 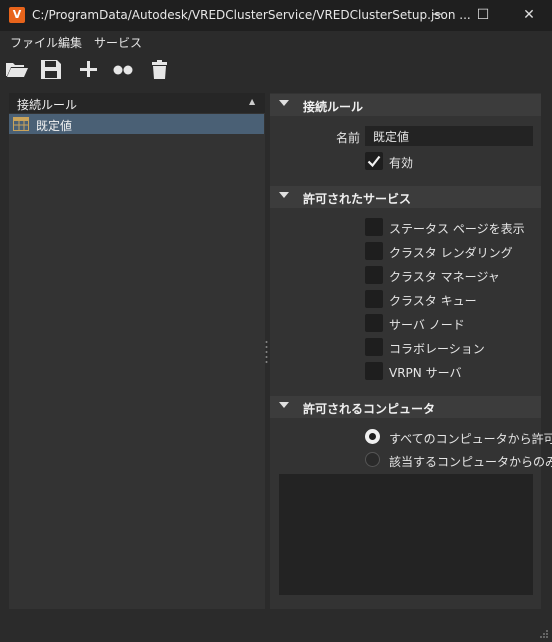 I want to click on radio-label: 該当するコンピュータからのみ, so click(x=470, y=462).